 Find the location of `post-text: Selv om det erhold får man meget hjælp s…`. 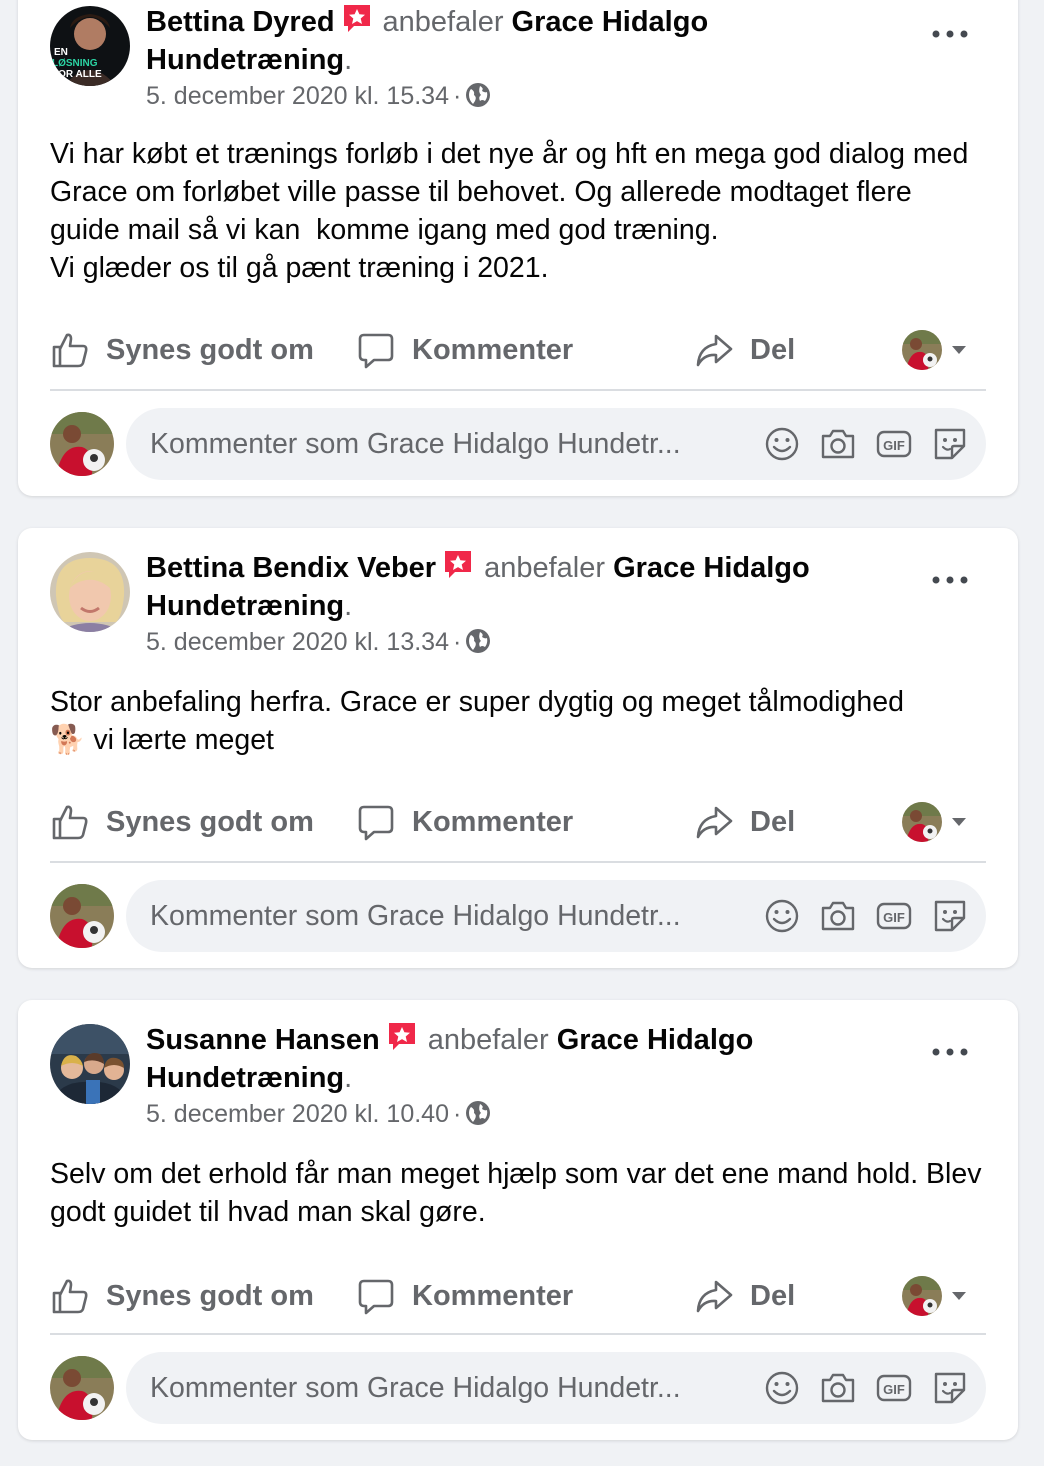

post-text: Selv om det erhold får man meget hjælp s… is located at coordinates (520, 1193).